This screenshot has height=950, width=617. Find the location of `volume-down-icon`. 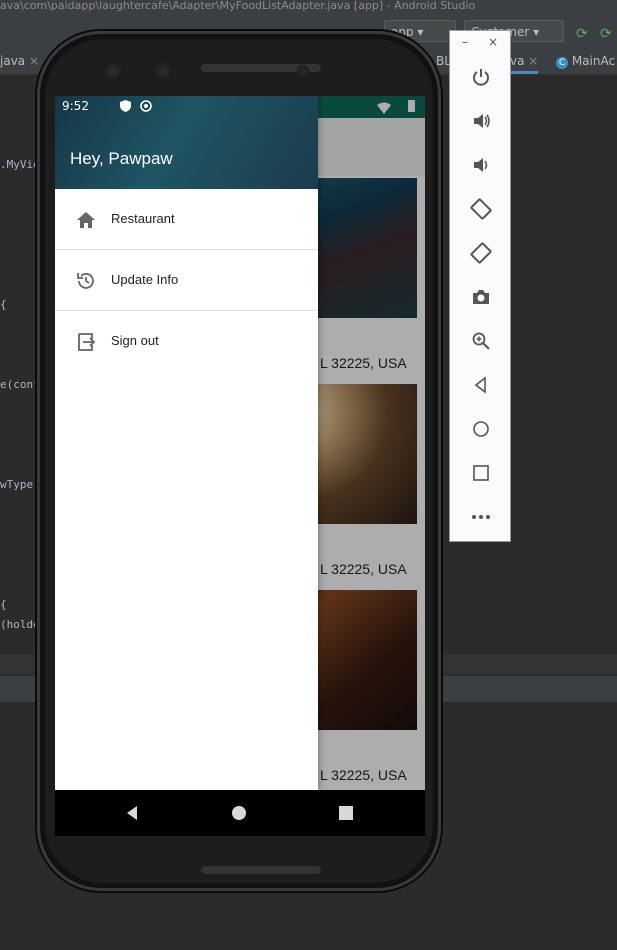

volume-down-icon is located at coordinates (481, 165).